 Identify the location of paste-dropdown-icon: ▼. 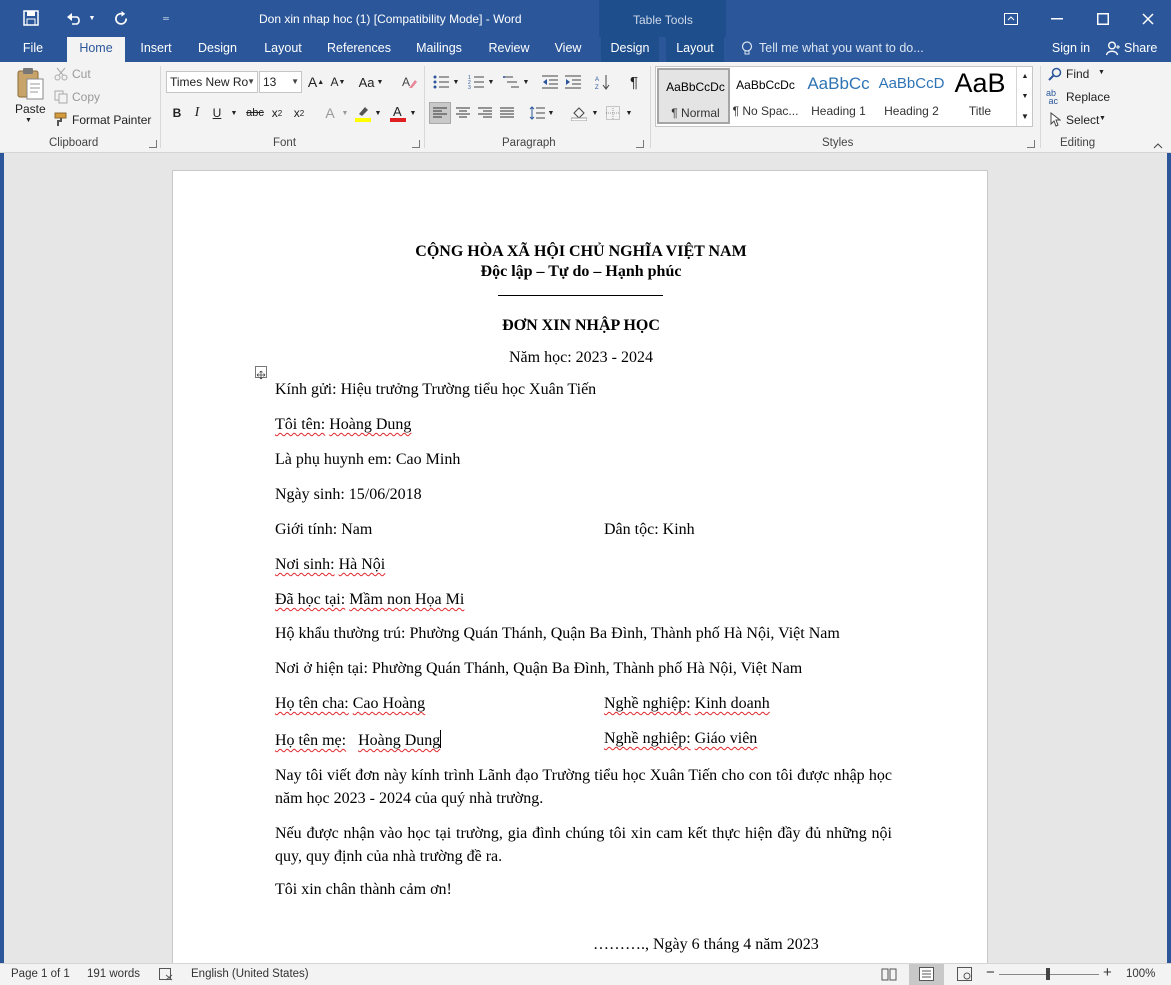
(28, 120).